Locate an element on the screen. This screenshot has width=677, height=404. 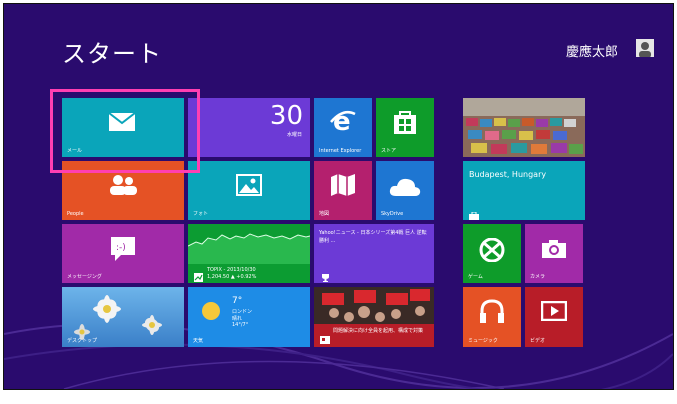
xbox-icon is located at coordinates (492, 251).